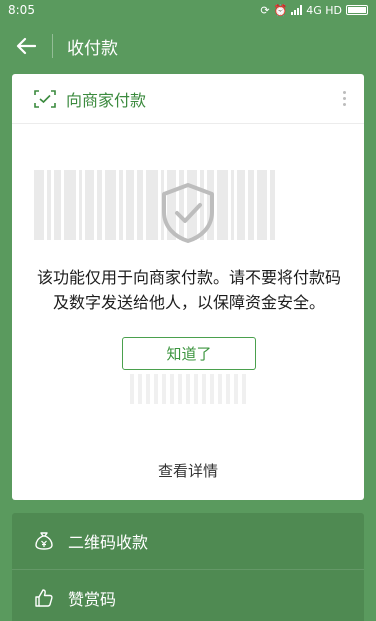 The image size is (376, 621). Describe the element at coordinates (92, 599) in the screenshot. I see `list-item-label: 赞赏码` at that location.